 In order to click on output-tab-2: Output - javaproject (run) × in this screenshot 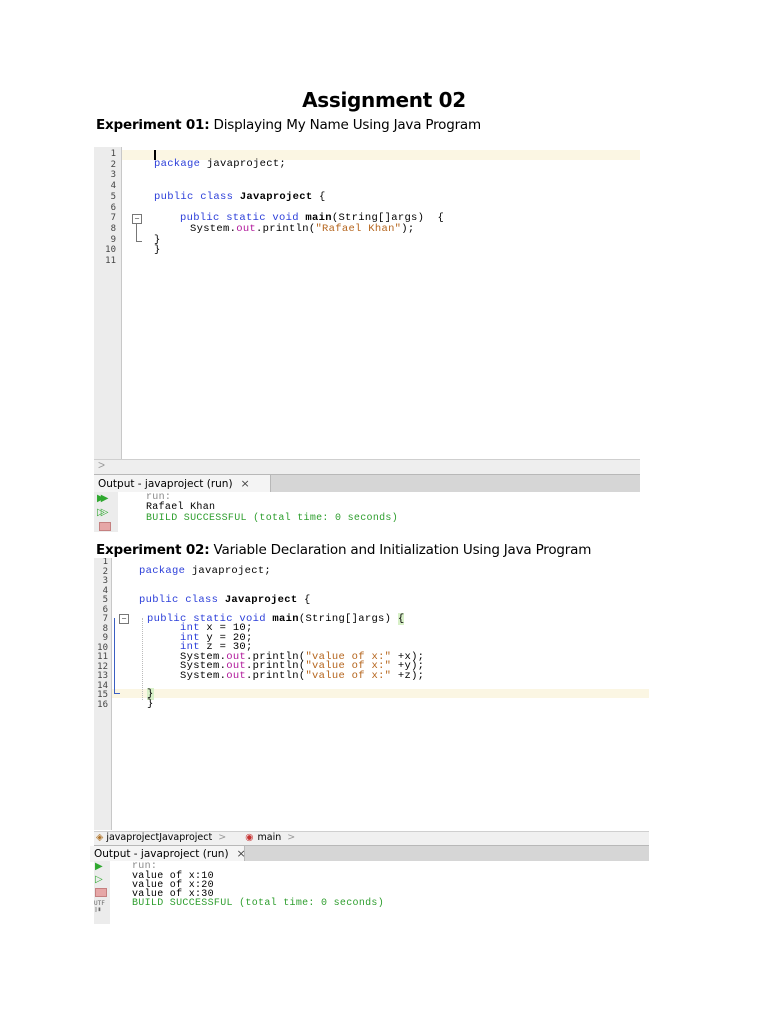, I will do `click(168, 854)`.